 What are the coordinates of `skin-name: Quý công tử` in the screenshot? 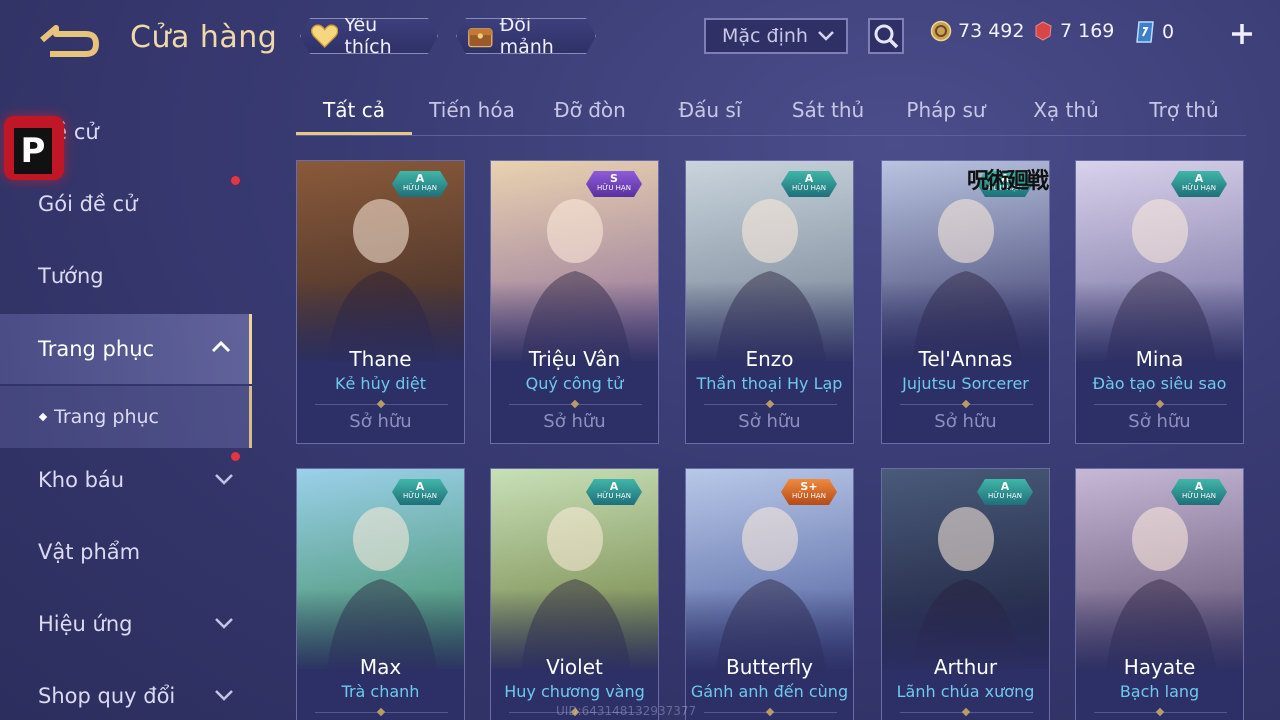 It's located at (574, 383).